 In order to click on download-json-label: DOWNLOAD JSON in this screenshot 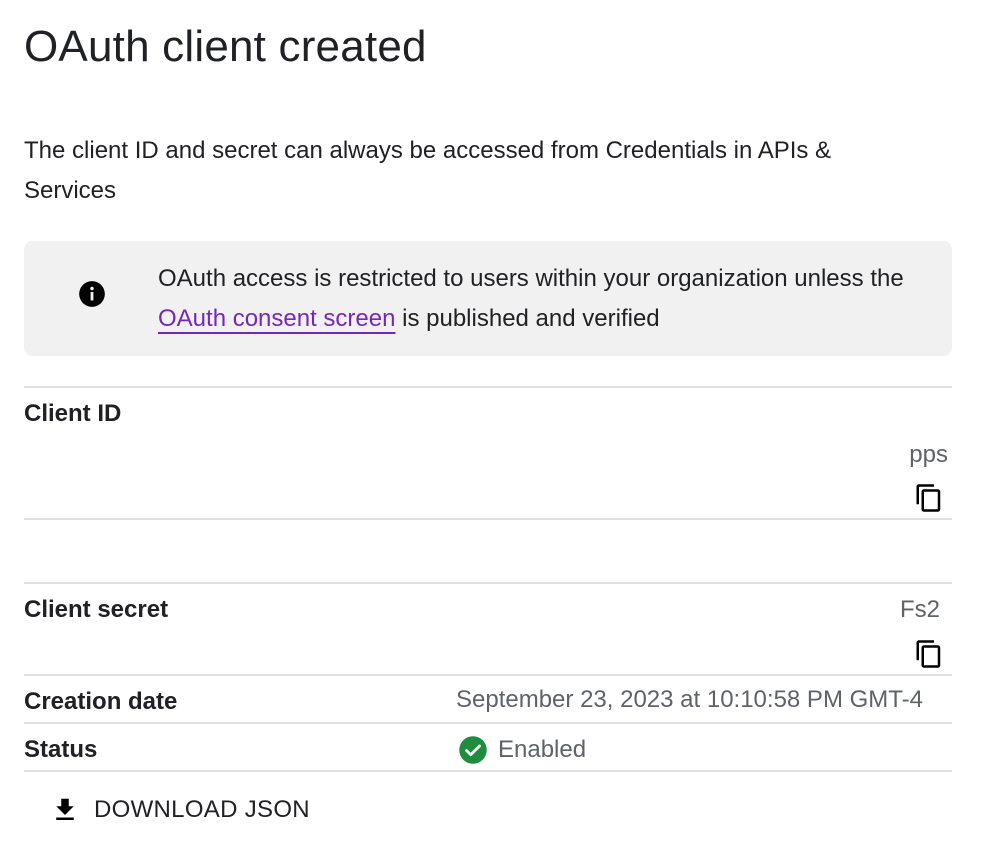, I will do `click(202, 809)`.